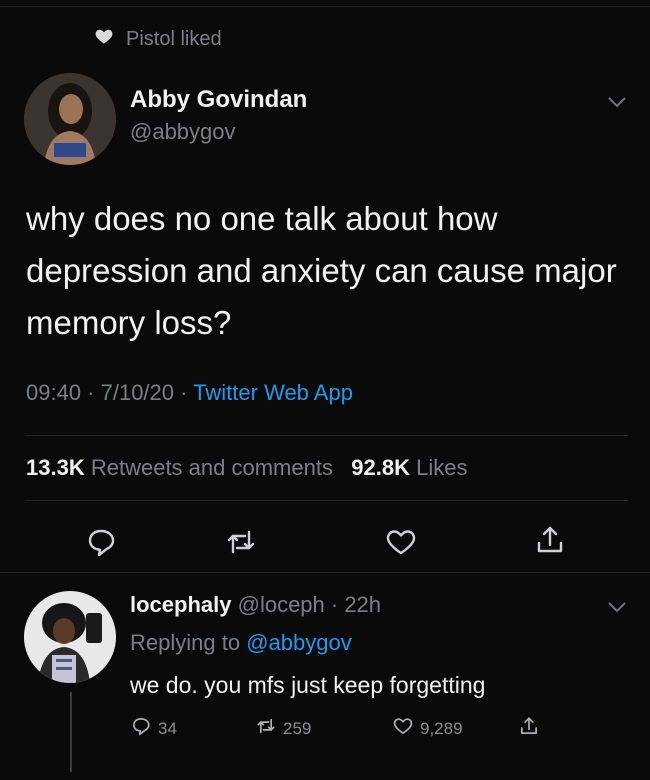 Image resolution: width=650 pixels, height=780 pixels. What do you see at coordinates (70, 637) in the screenshot?
I see `reply-author-avatar` at bounding box center [70, 637].